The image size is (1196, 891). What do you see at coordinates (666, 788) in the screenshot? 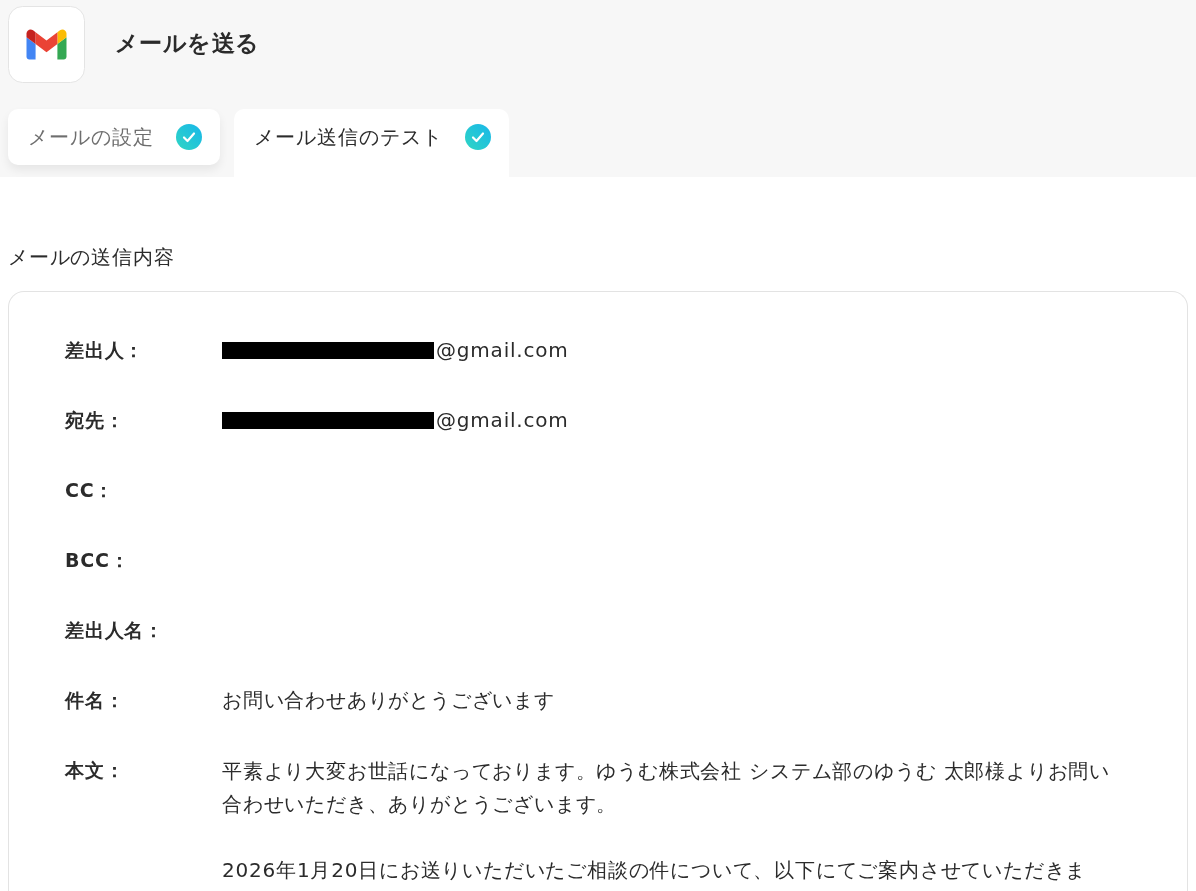
I see `body-paragraph: 平素より大変お世話になっております。ゆうむ株式会社 システム部のゆうむ 太郎様よりお問い合わせいただき、ありがとうございます。` at bounding box center [666, 788].